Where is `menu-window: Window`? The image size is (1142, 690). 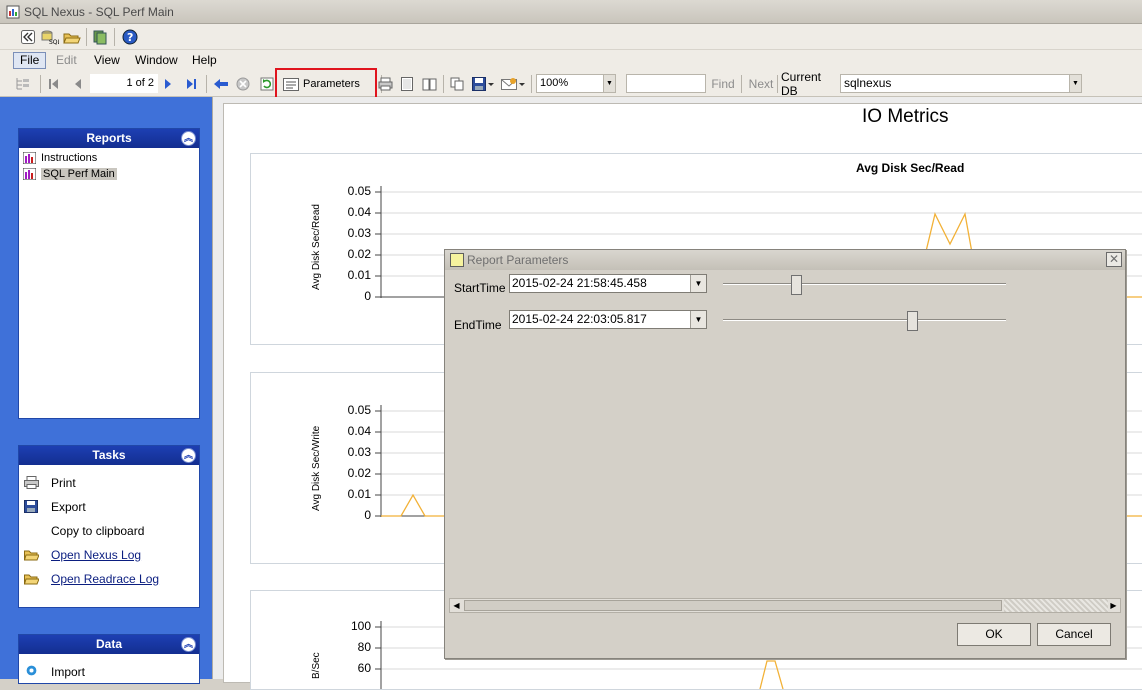
menu-window: Window is located at coordinates (156, 60).